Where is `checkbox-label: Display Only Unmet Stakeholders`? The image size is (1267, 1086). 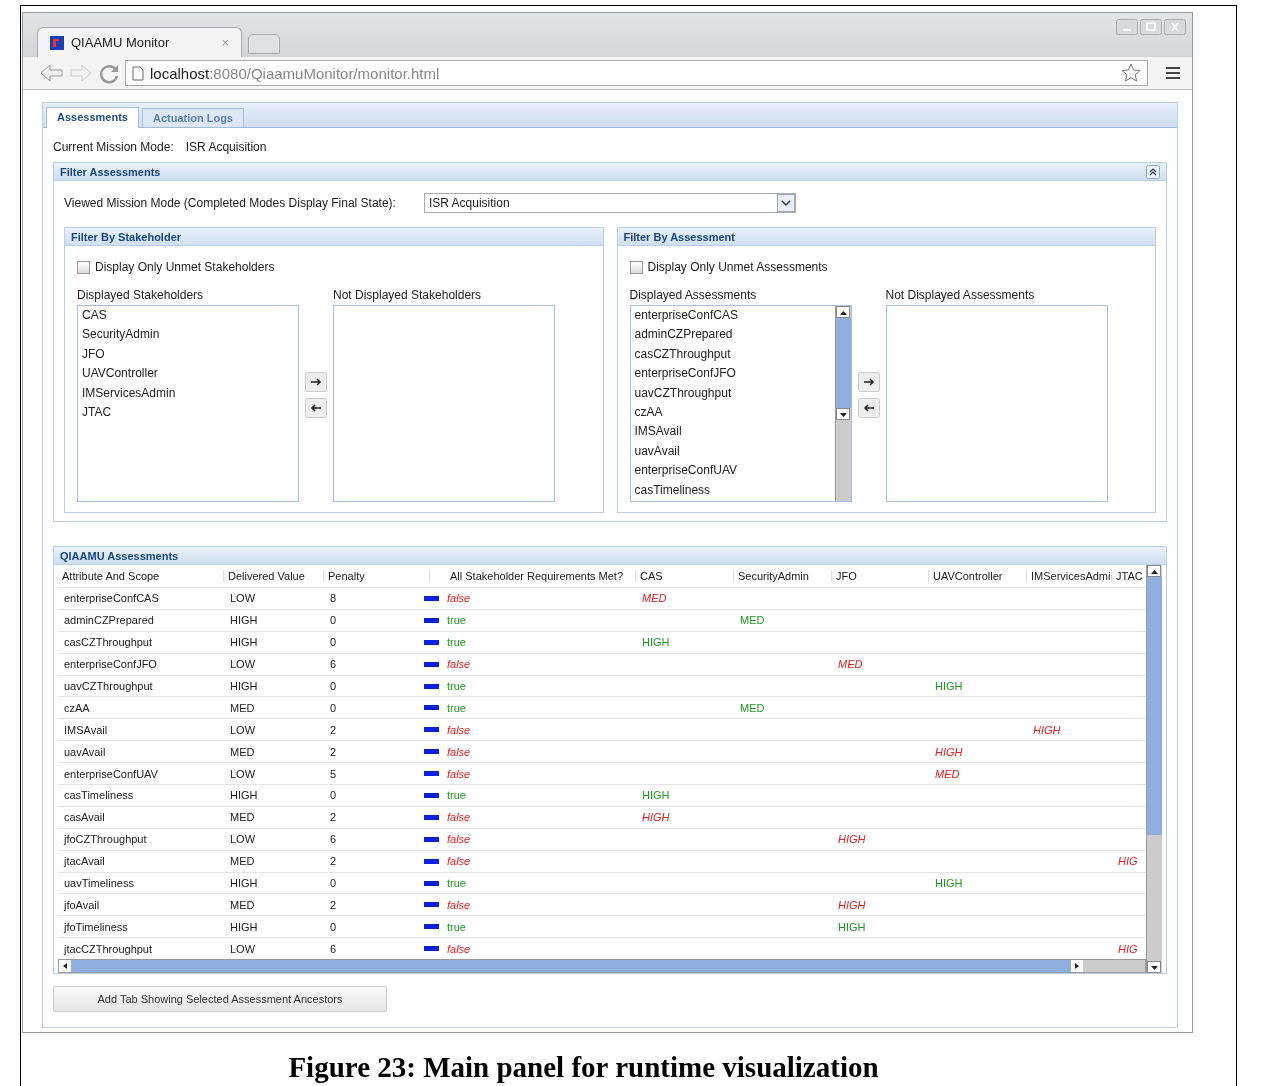 checkbox-label: Display Only Unmet Stakeholders is located at coordinates (185, 267).